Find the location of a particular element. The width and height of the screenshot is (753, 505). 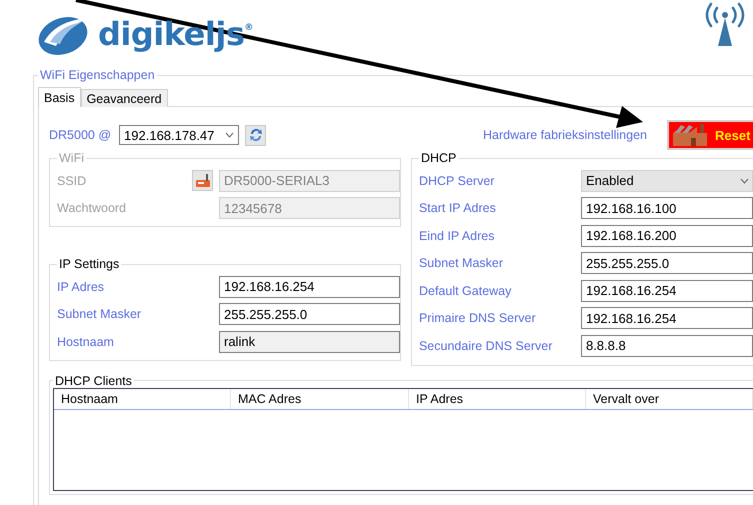

text-field: 8.8.8.8 is located at coordinates (666, 345).